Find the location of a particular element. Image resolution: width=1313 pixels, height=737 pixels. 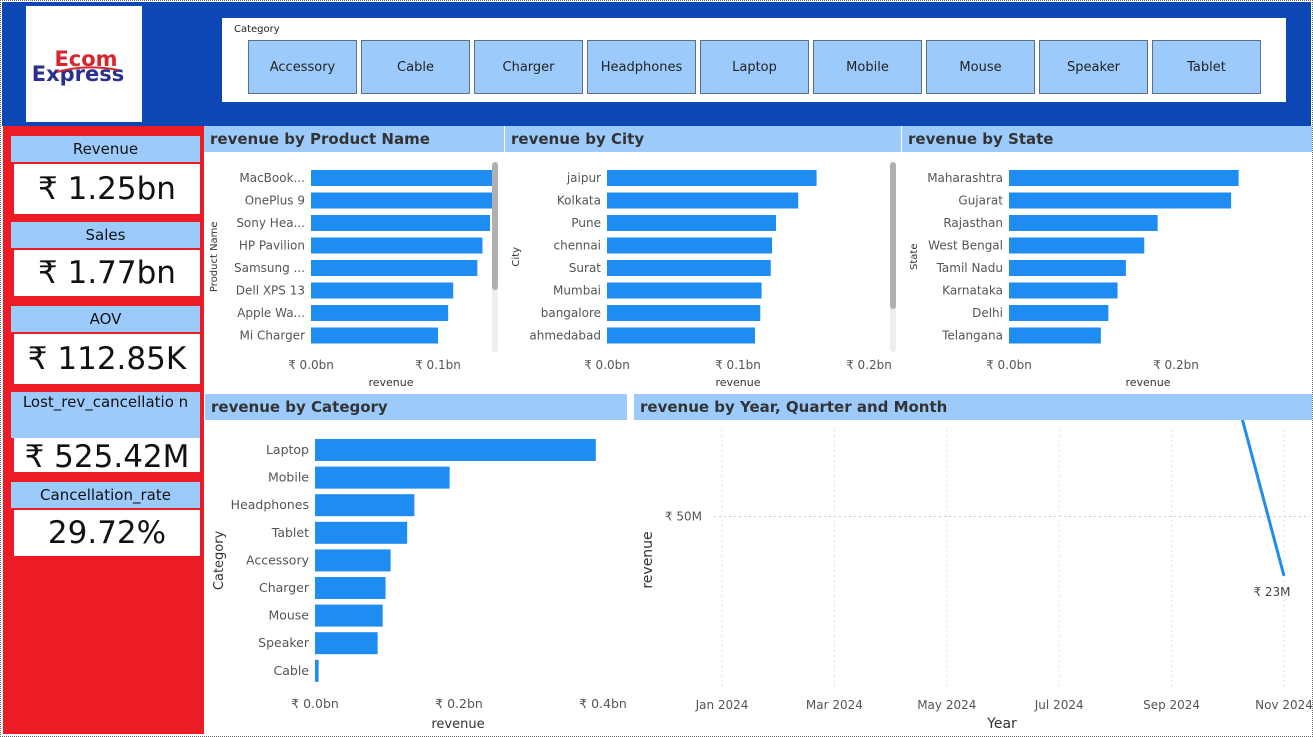

product-scrollbar-thumb is located at coordinates (495, 226).